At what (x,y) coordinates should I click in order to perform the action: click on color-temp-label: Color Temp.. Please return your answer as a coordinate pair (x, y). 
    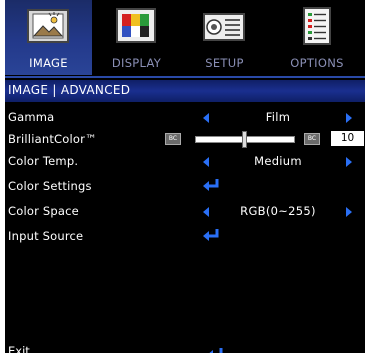
    Looking at the image, I should click on (43, 161).